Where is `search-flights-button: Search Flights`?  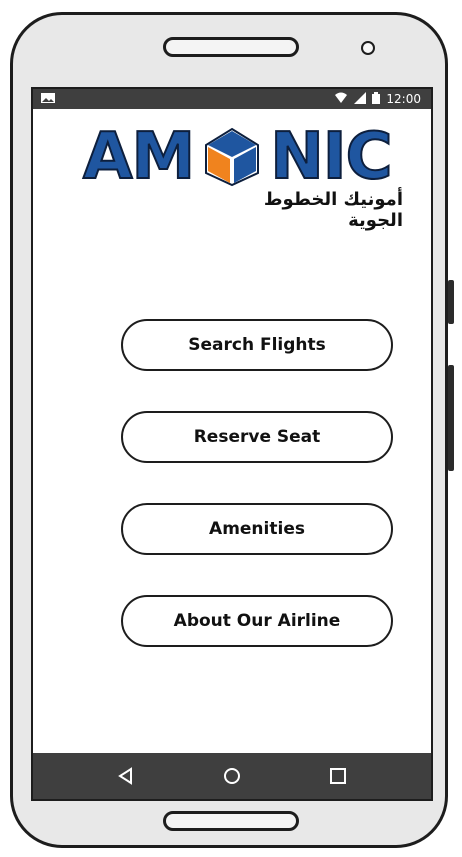 search-flights-button: Search Flights is located at coordinates (257, 345).